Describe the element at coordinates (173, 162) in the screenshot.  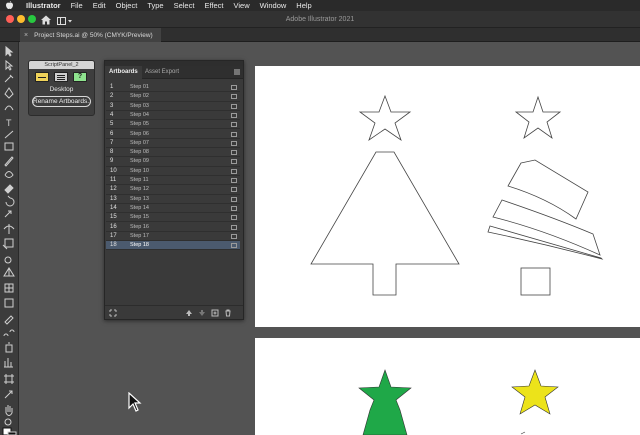
I see `artboard-row: 9 Step 09` at that location.